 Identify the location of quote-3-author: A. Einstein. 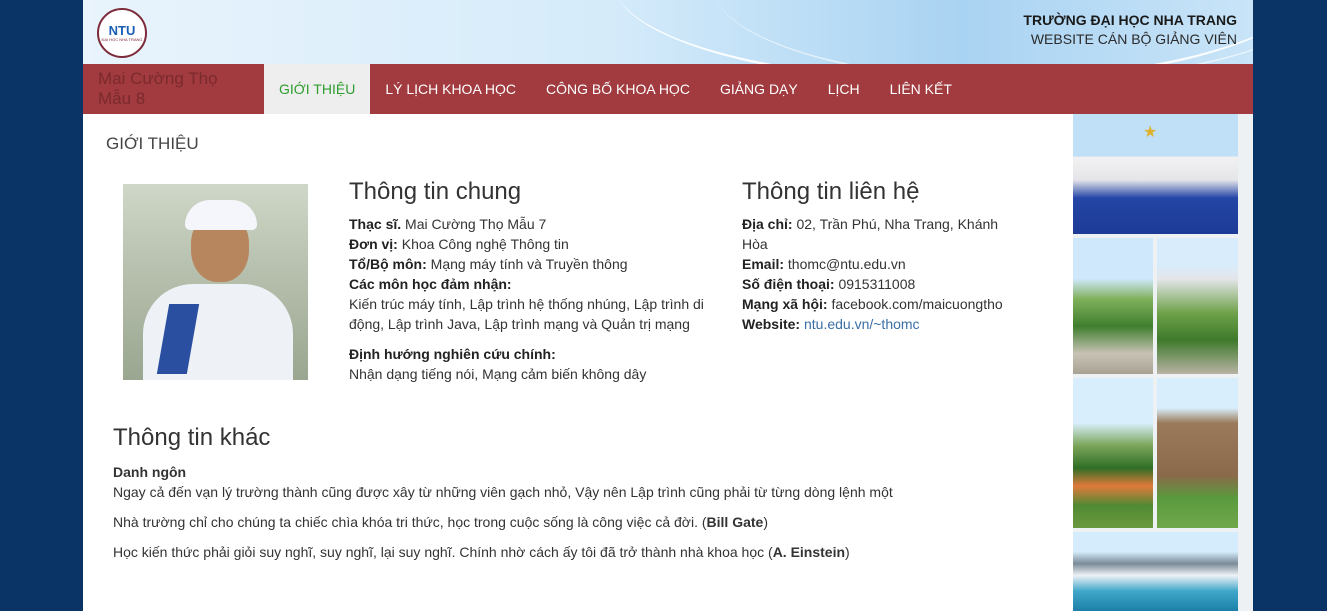
(809, 552).